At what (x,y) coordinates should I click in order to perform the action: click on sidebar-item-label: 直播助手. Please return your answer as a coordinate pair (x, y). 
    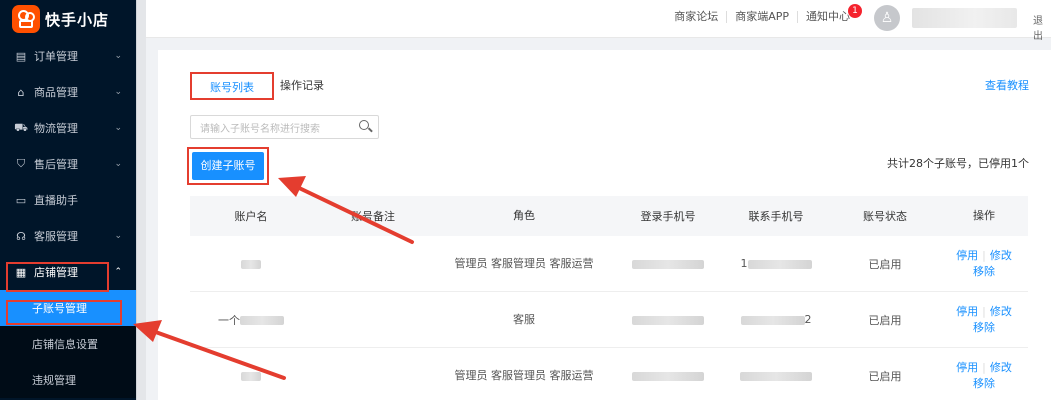
    Looking at the image, I should click on (56, 200).